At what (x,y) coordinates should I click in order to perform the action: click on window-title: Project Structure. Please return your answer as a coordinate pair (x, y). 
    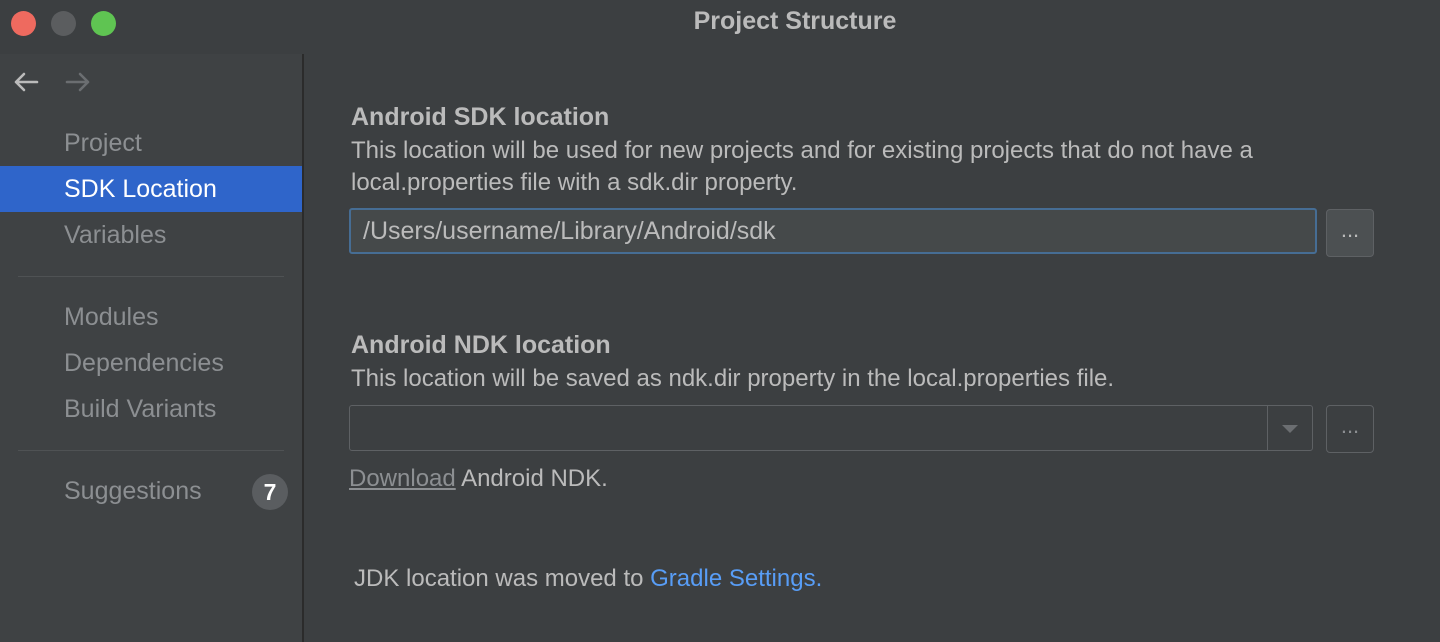
    Looking at the image, I should click on (795, 21).